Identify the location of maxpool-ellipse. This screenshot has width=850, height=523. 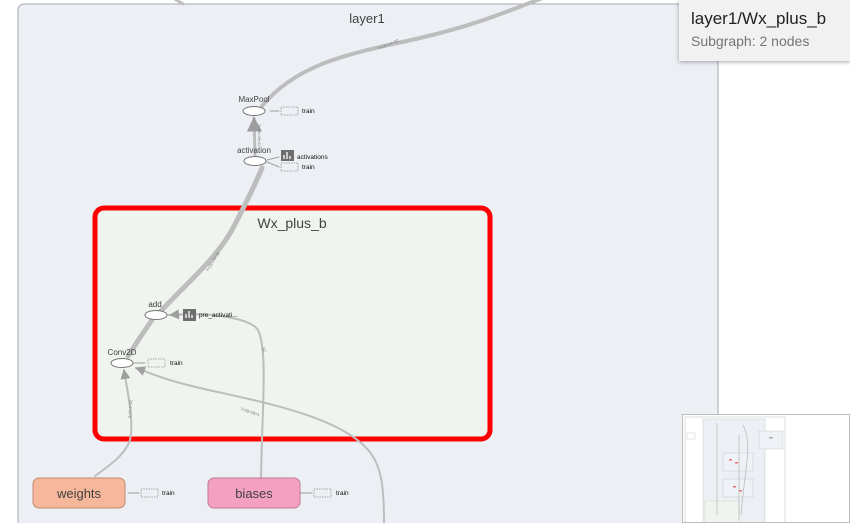
(254, 111).